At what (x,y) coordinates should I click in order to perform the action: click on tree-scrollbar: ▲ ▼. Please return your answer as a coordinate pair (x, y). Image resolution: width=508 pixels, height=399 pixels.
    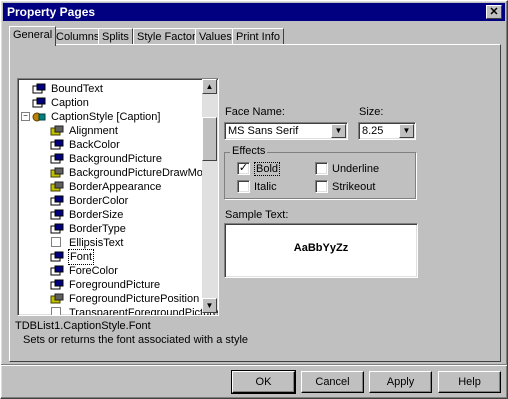
    Looking at the image, I should click on (209, 196).